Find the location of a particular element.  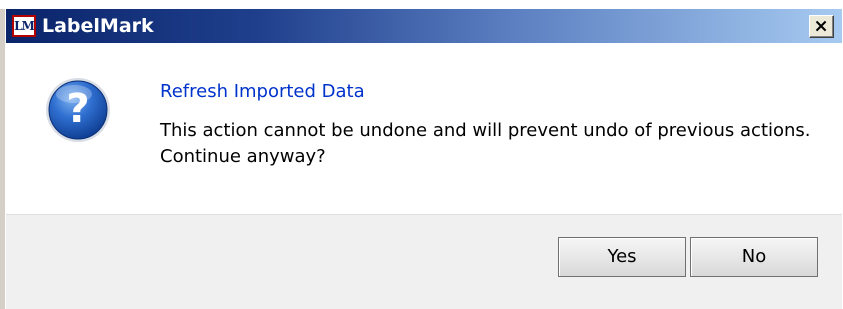

no-button: No is located at coordinates (754, 257).